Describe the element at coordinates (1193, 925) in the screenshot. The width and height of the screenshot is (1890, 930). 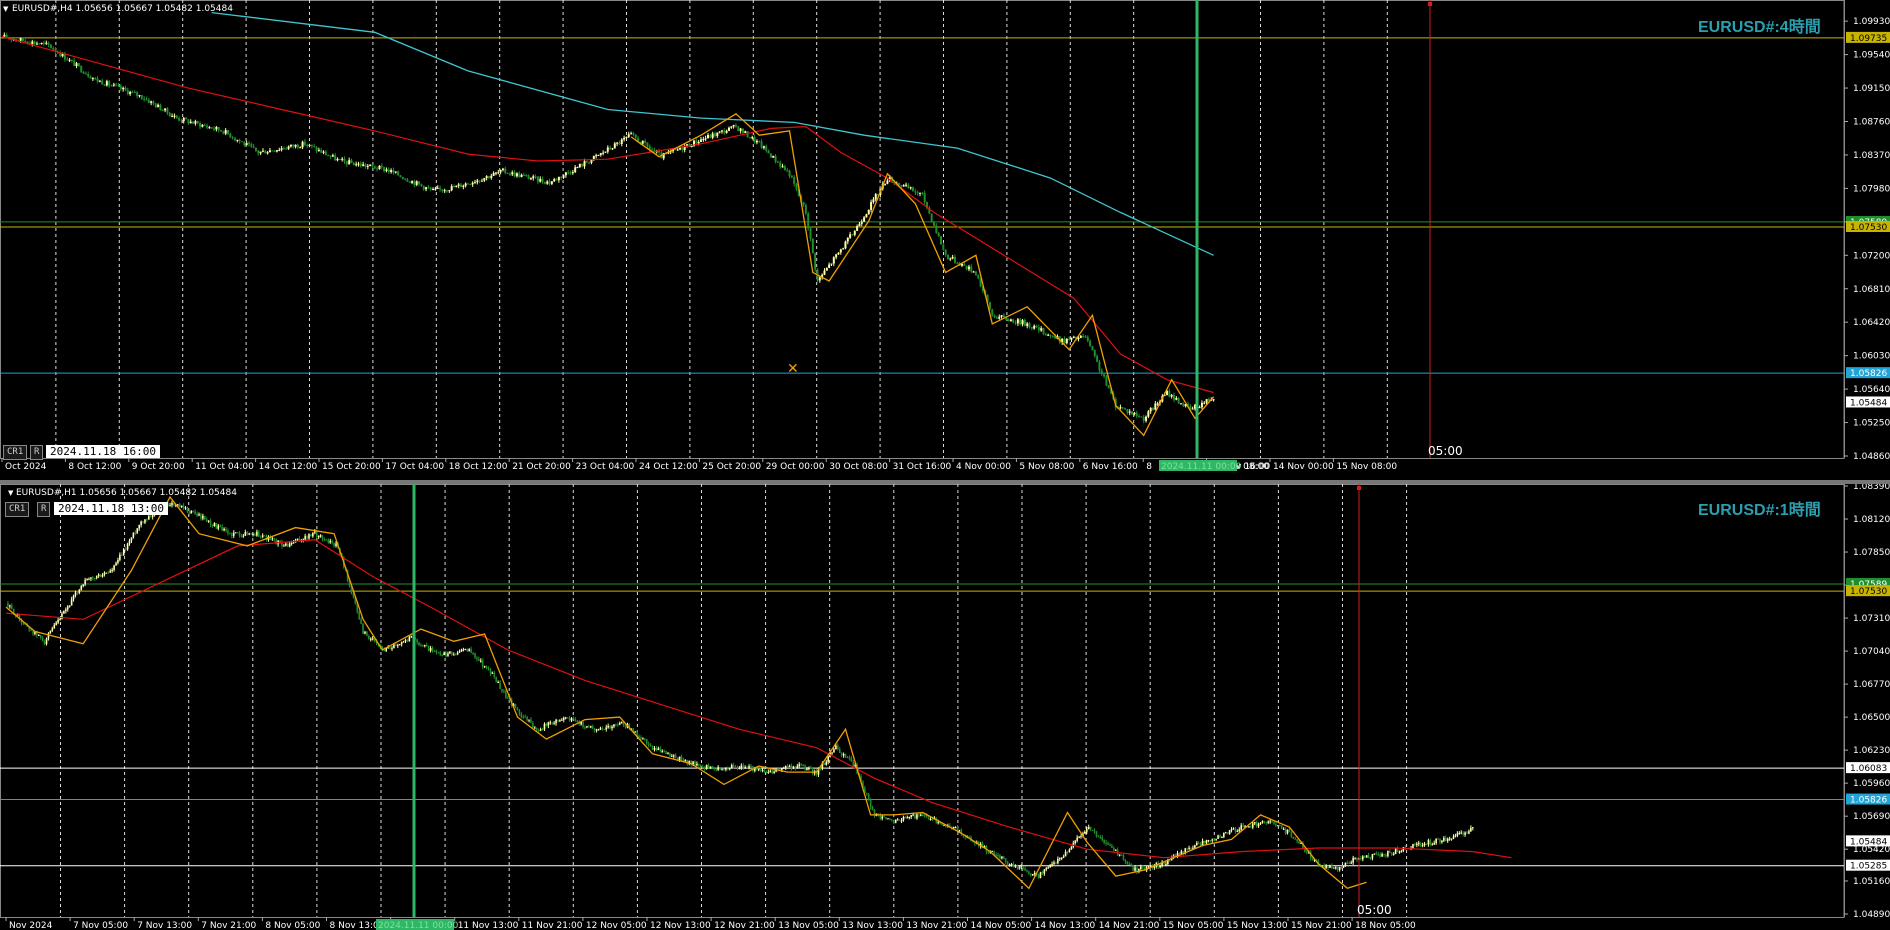
I see `time-tick-label: 15 Nov 05:00` at that location.